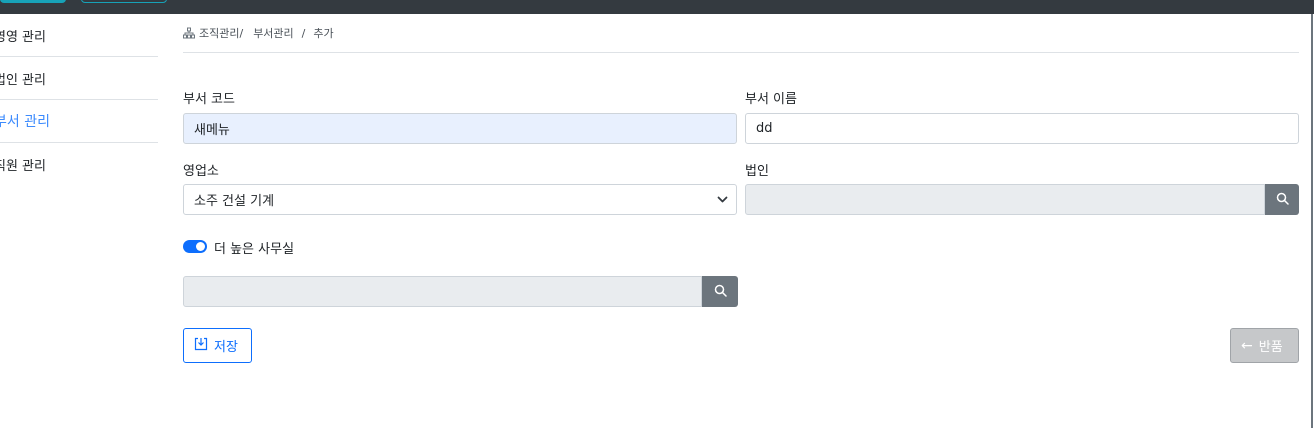  I want to click on sidebar: 영영 관리 법인 관리 부서 관리 직원 관리, so click(79, 100).